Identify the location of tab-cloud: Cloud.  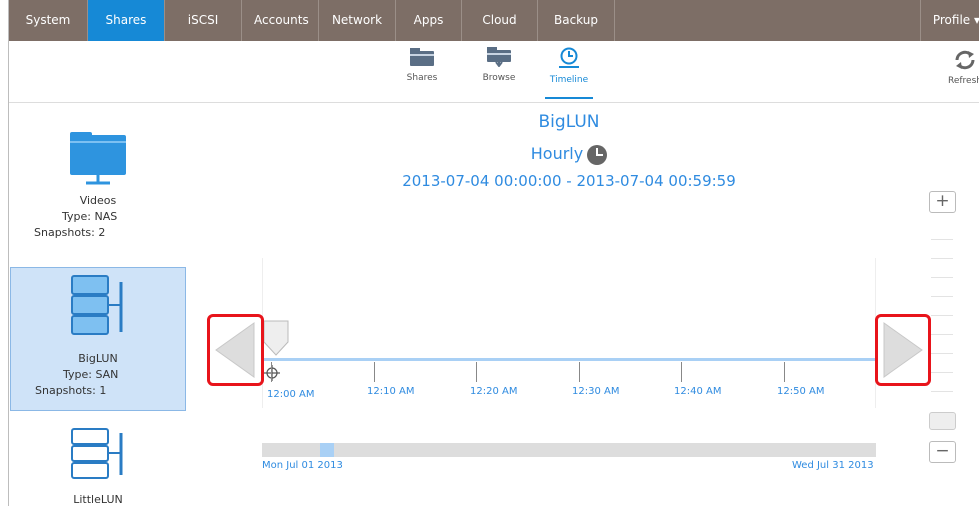
(500, 20).